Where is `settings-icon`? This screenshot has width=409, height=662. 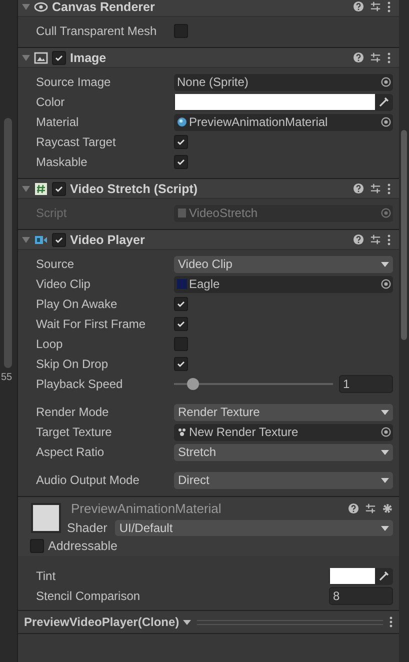 settings-icon is located at coordinates (387, 508).